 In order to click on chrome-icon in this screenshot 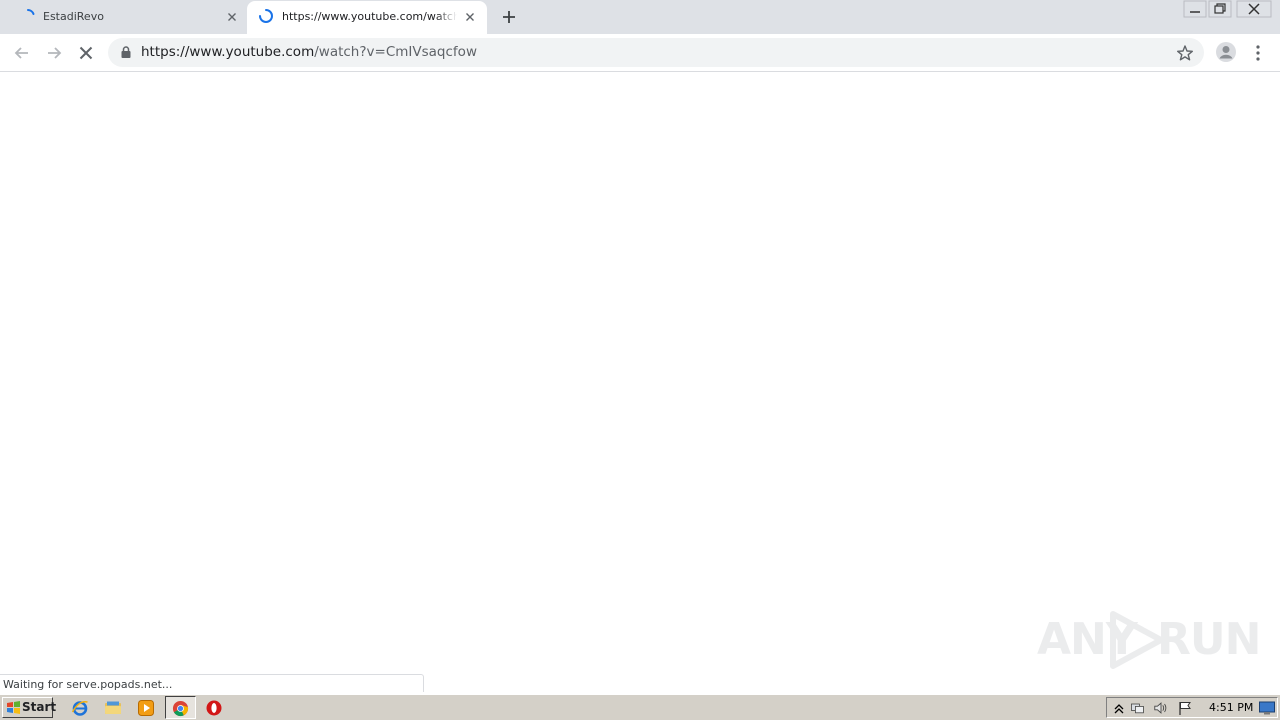, I will do `click(180, 708)`.